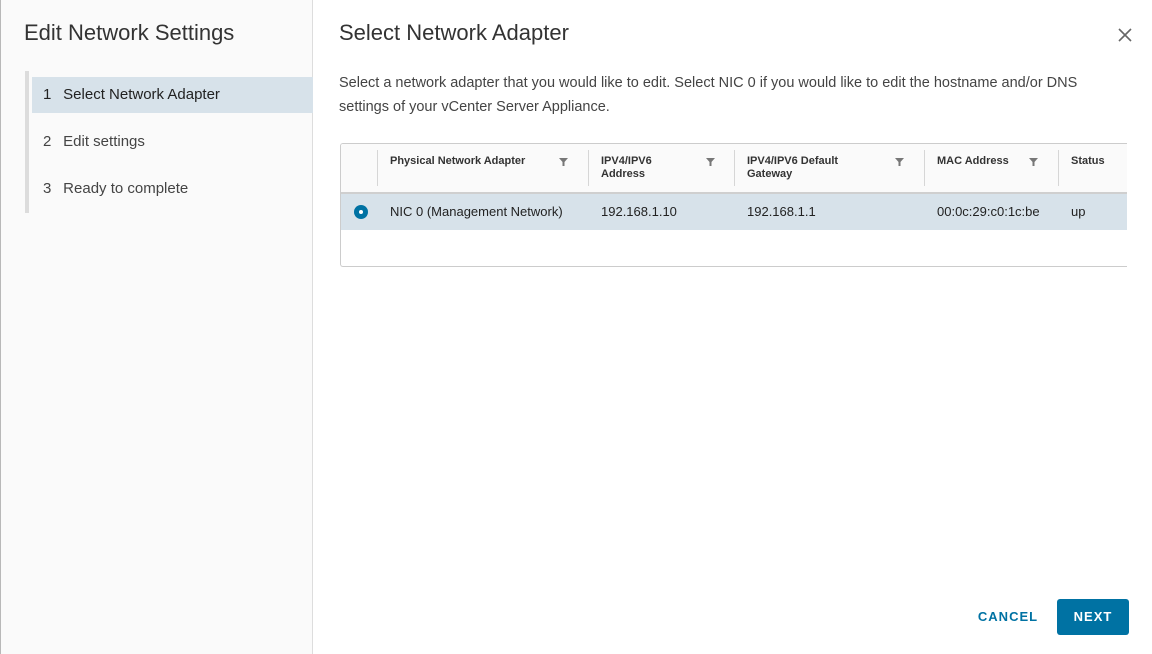  What do you see at coordinates (662, 168) in the screenshot?
I see `column-header-address: IPV4/IPV6 Address` at bounding box center [662, 168].